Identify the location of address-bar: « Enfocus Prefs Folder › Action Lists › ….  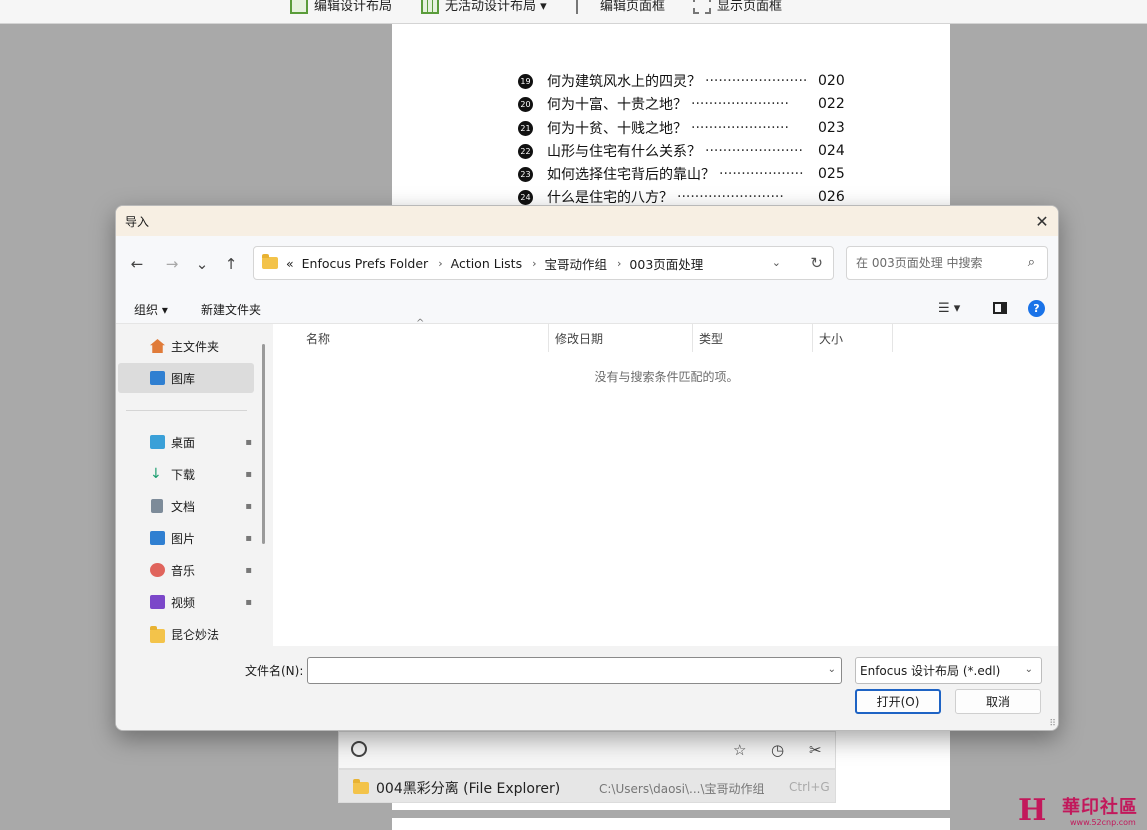
(543, 263).